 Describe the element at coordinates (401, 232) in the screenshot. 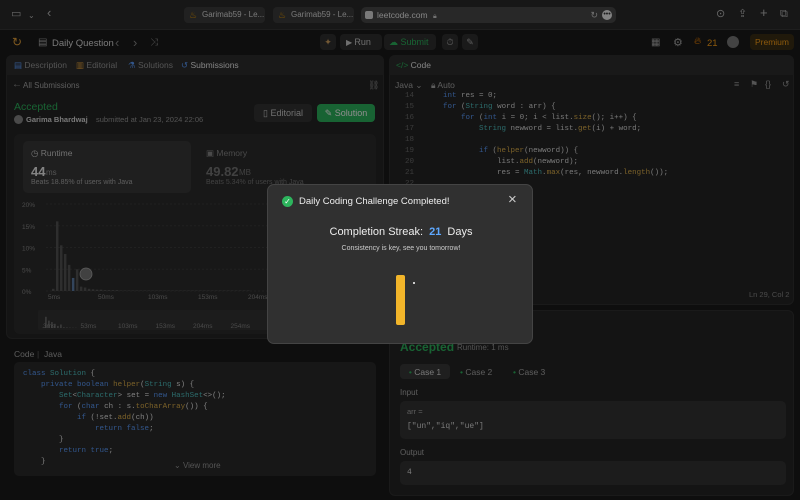

I see `streak-line: Completion Streak: 21 Days` at that location.